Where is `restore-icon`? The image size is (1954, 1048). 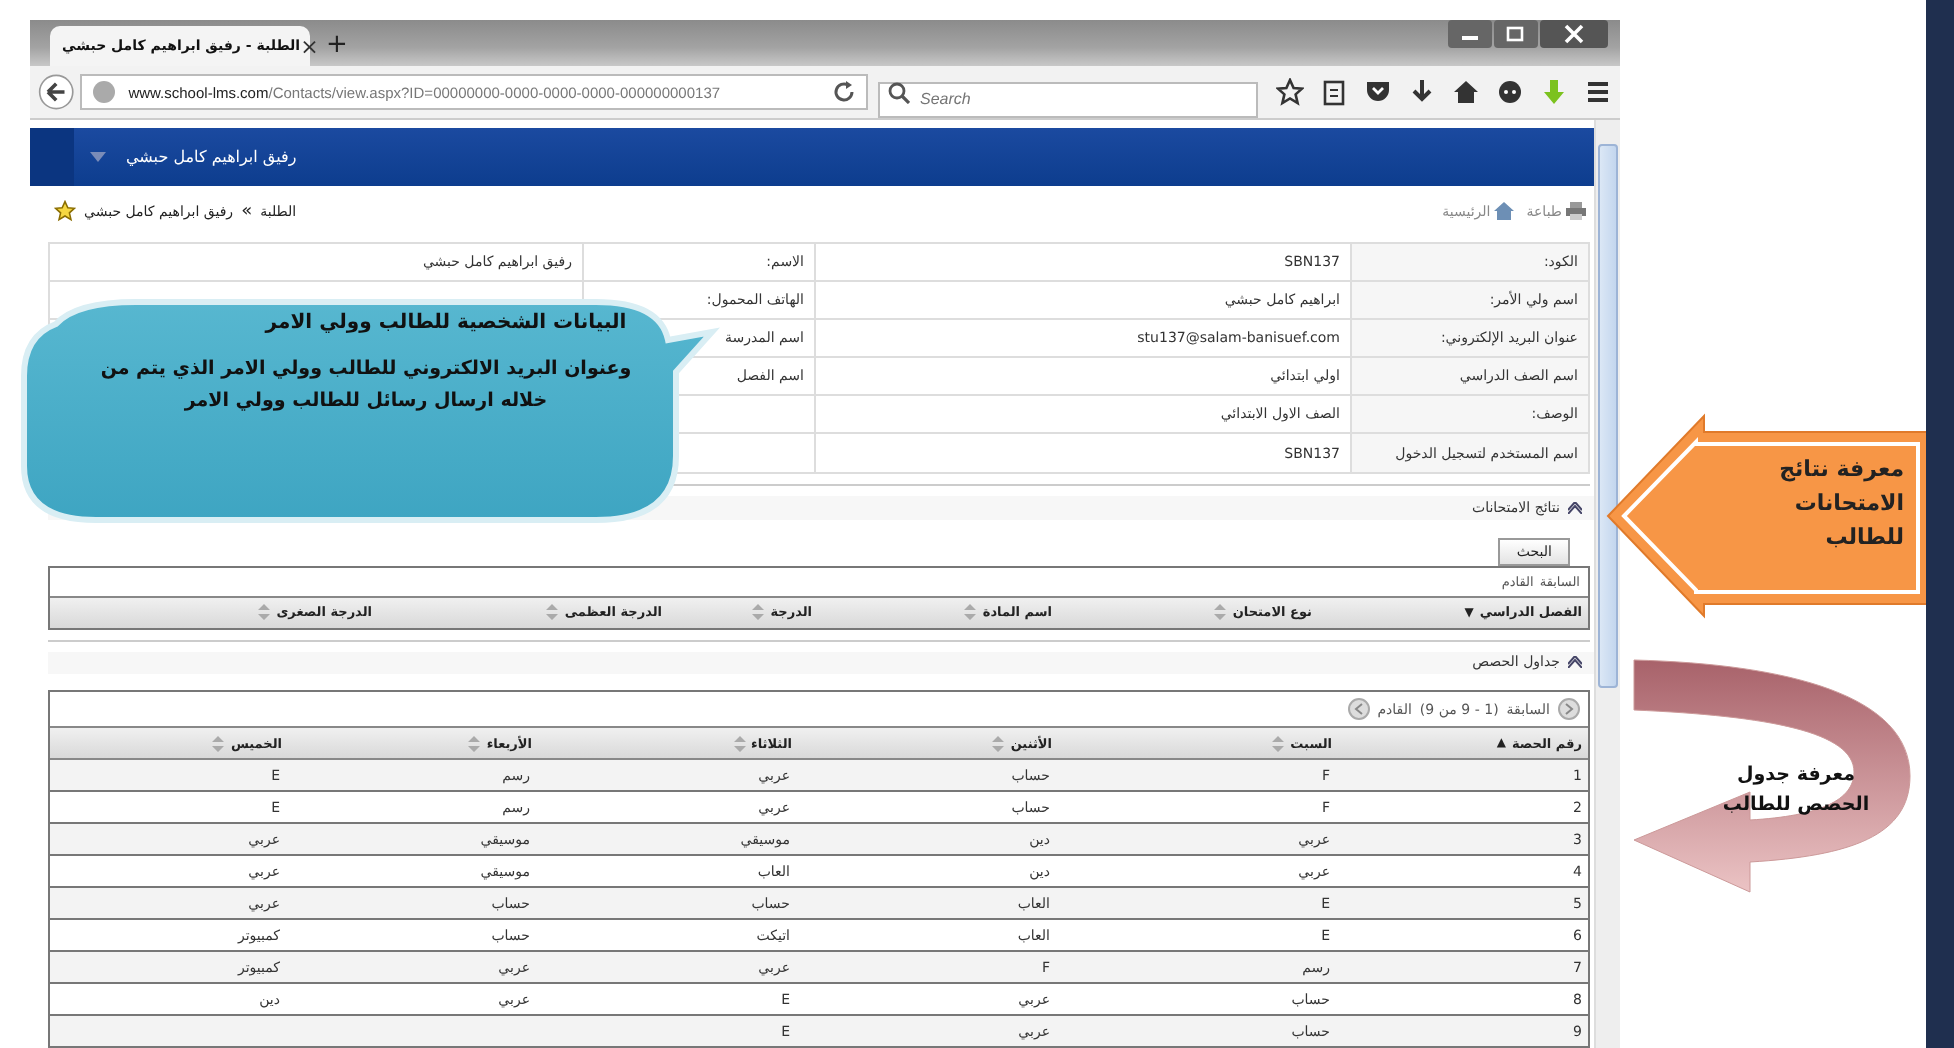
restore-icon is located at coordinates (1516, 34).